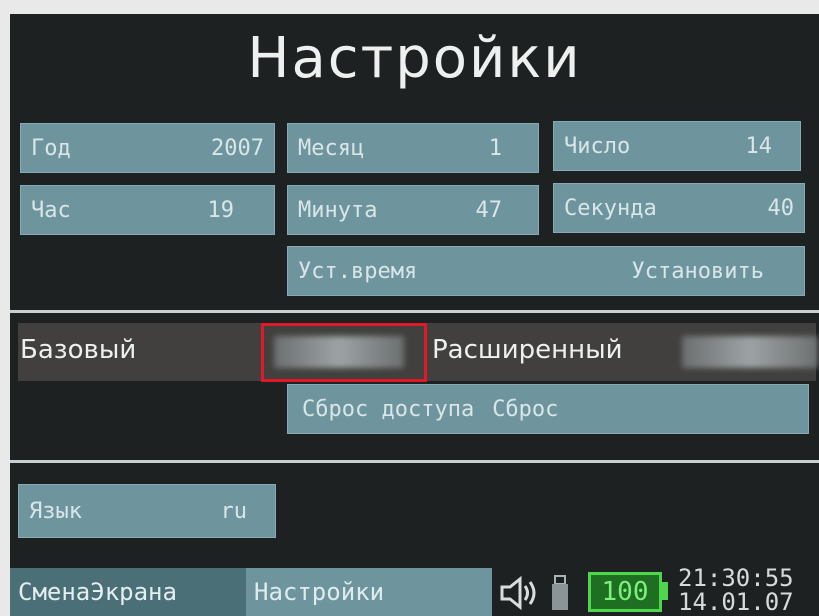 The width and height of the screenshot is (819, 616). Describe the element at coordinates (736, 578) in the screenshot. I see `clock-time: 21:30:55` at that location.